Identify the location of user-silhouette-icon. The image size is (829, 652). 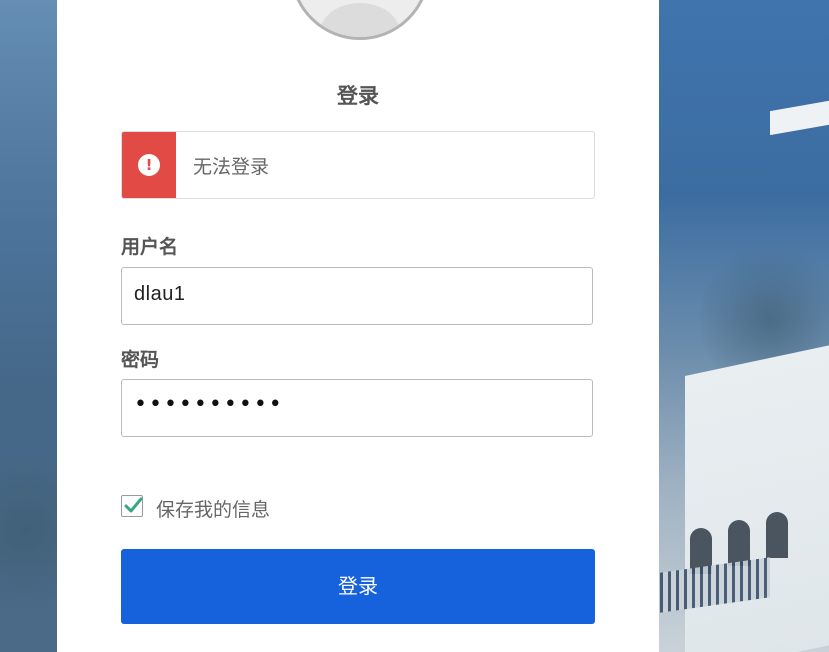
(360, 20).